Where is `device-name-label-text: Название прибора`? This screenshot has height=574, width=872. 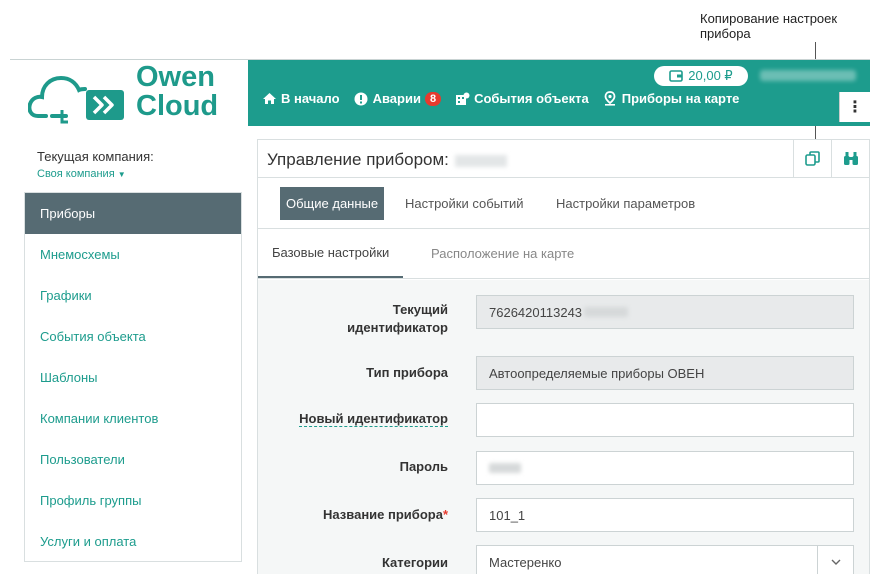 device-name-label-text: Название прибора is located at coordinates (383, 514).